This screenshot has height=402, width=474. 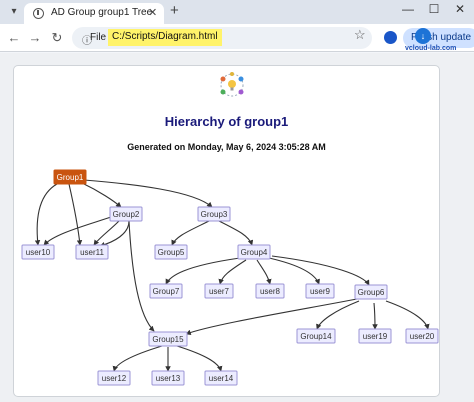 What do you see at coordinates (141, 276) in the screenshot?
I see `edge-group2-group15` at bounding box center [141, 276].